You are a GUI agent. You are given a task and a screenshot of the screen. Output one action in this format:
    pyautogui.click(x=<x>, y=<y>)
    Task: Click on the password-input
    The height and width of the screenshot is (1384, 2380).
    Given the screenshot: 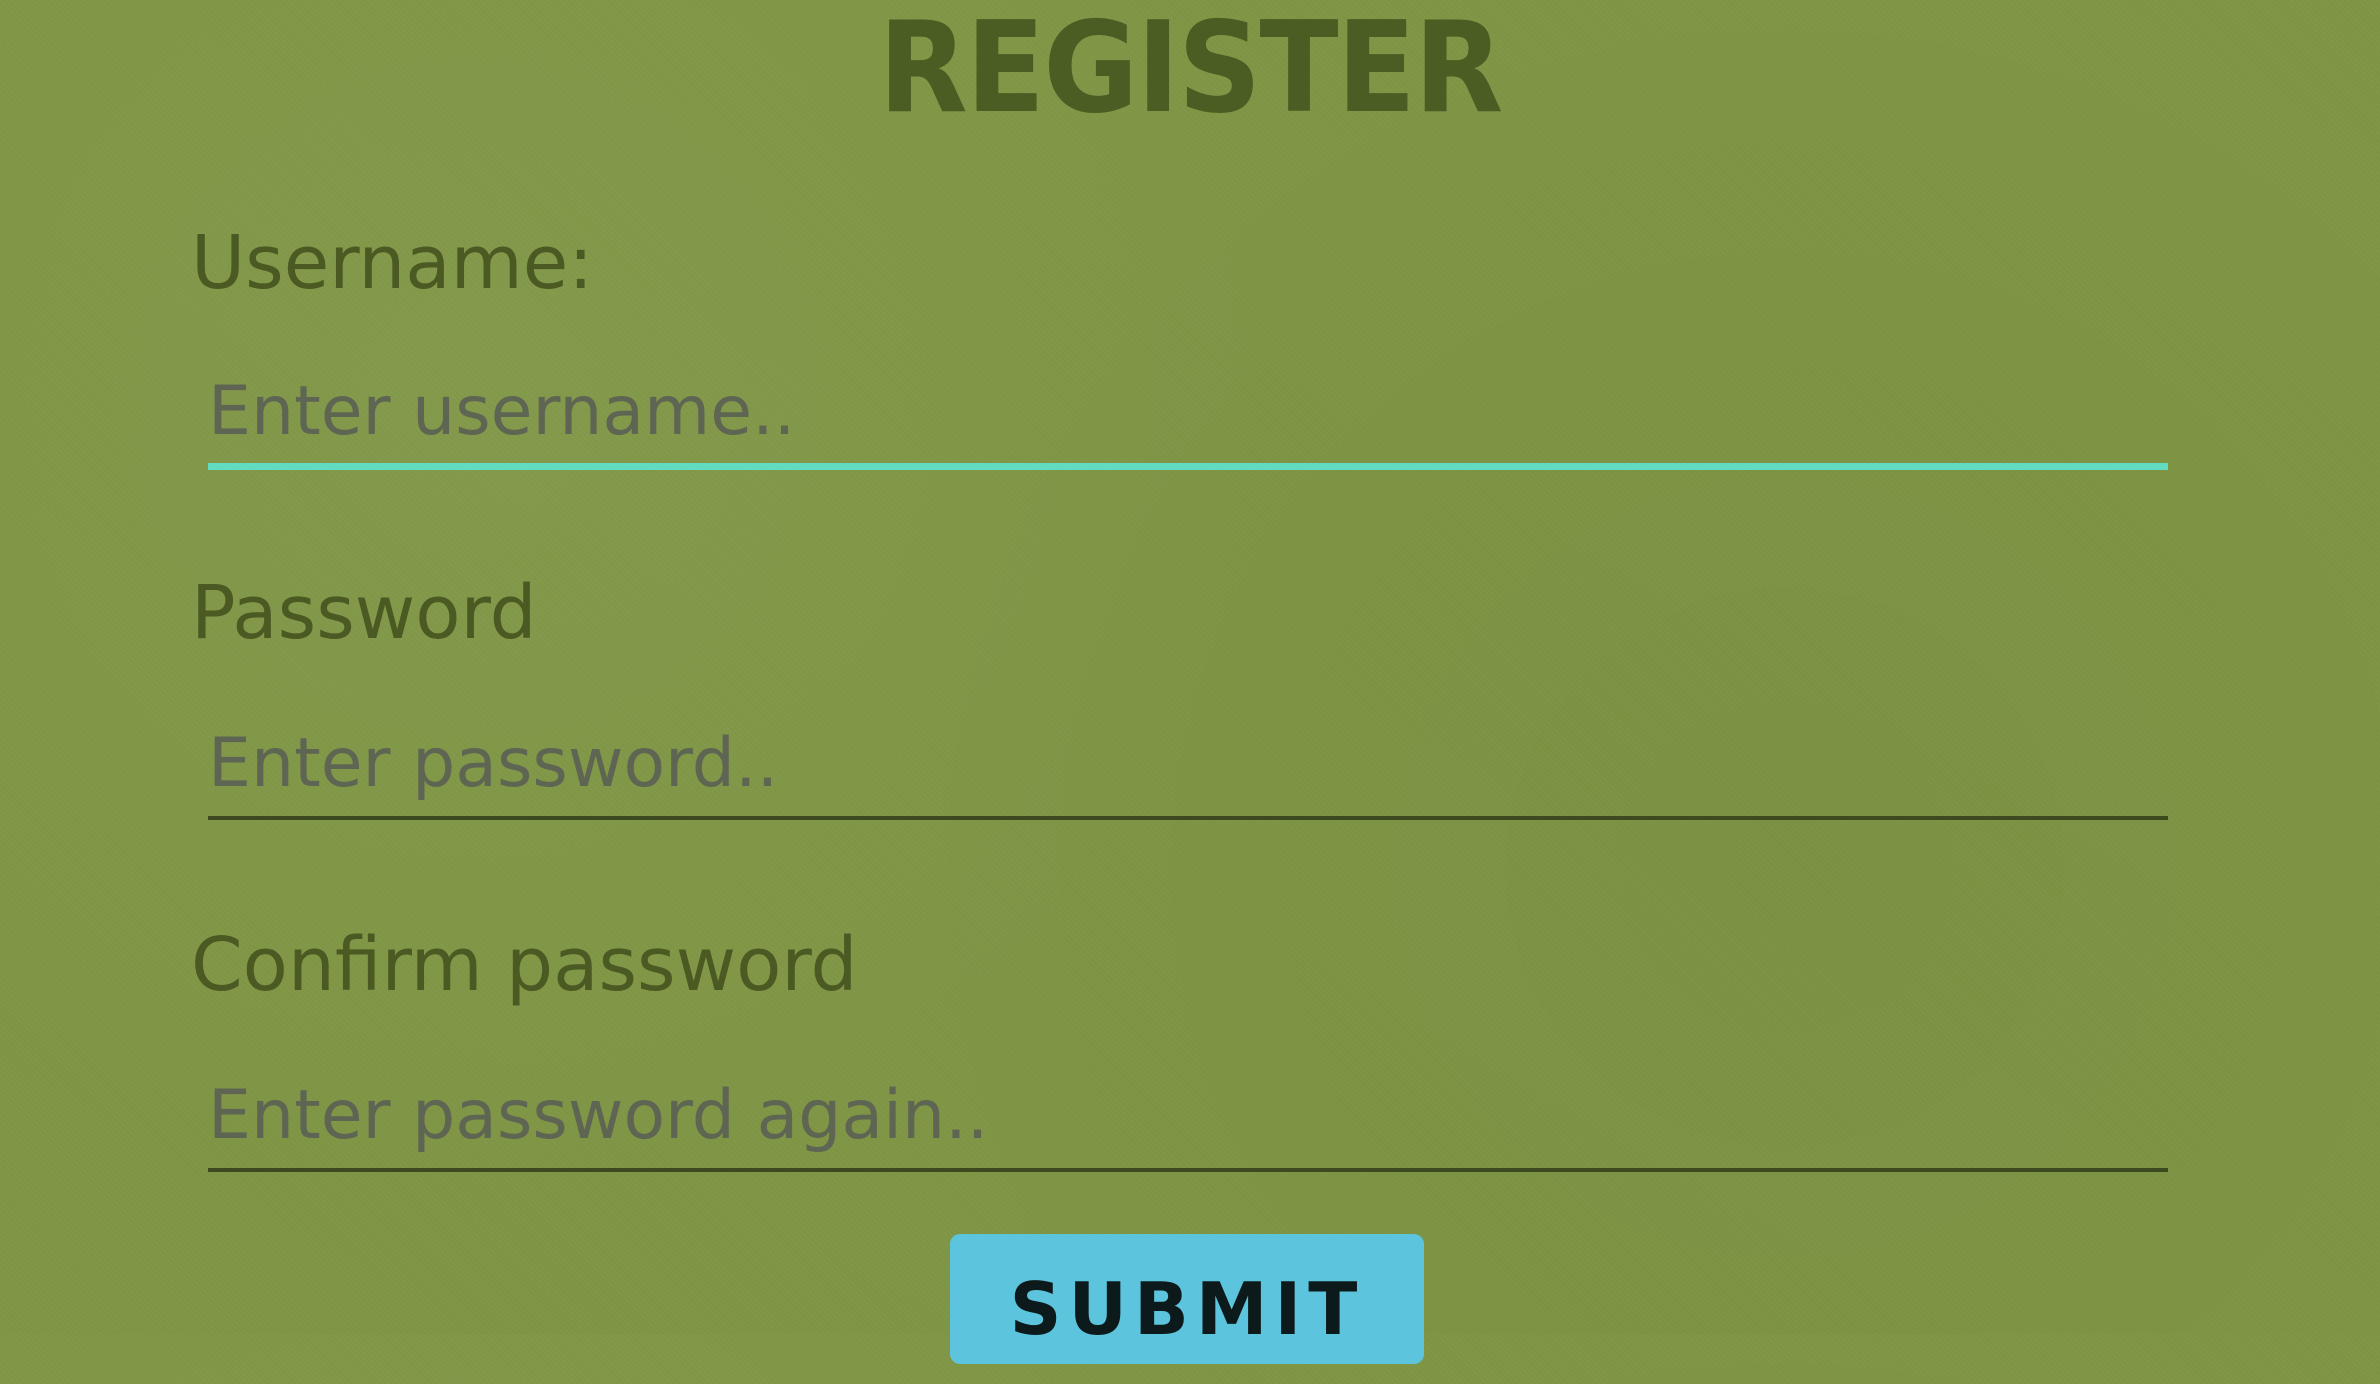 What is the action you would take?
    pyautogui.click(x=1188, y=765)
    